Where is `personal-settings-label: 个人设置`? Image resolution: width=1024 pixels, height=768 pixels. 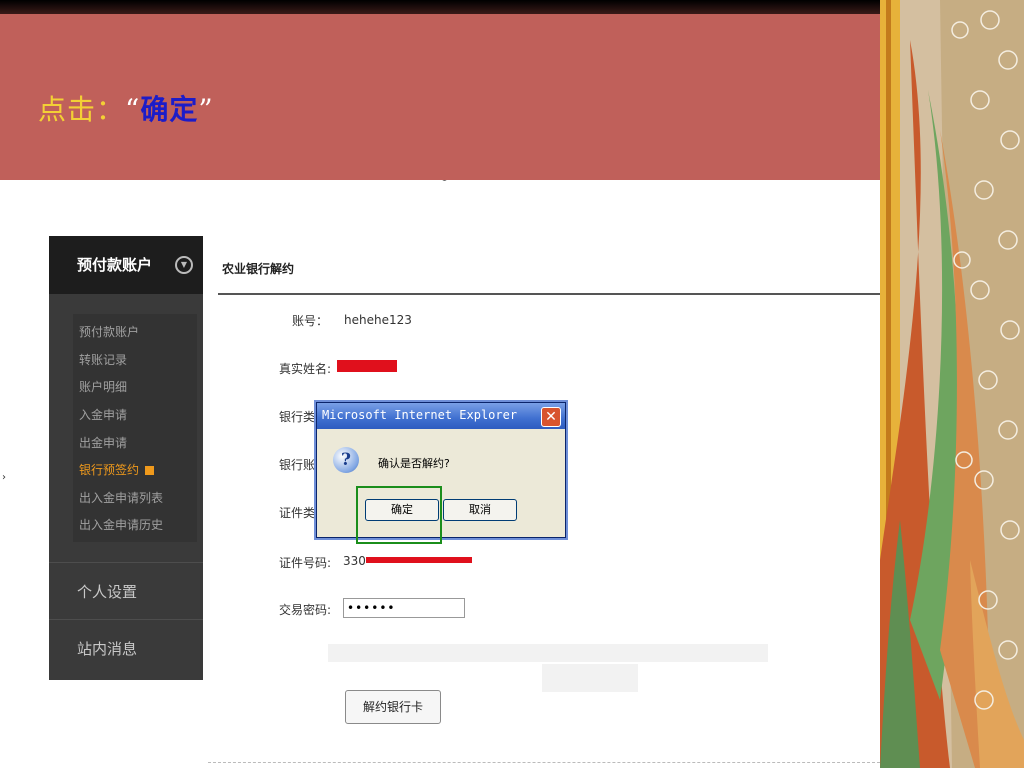
personal-settings-label: 个人设置 is located at coordinates (107, 592).